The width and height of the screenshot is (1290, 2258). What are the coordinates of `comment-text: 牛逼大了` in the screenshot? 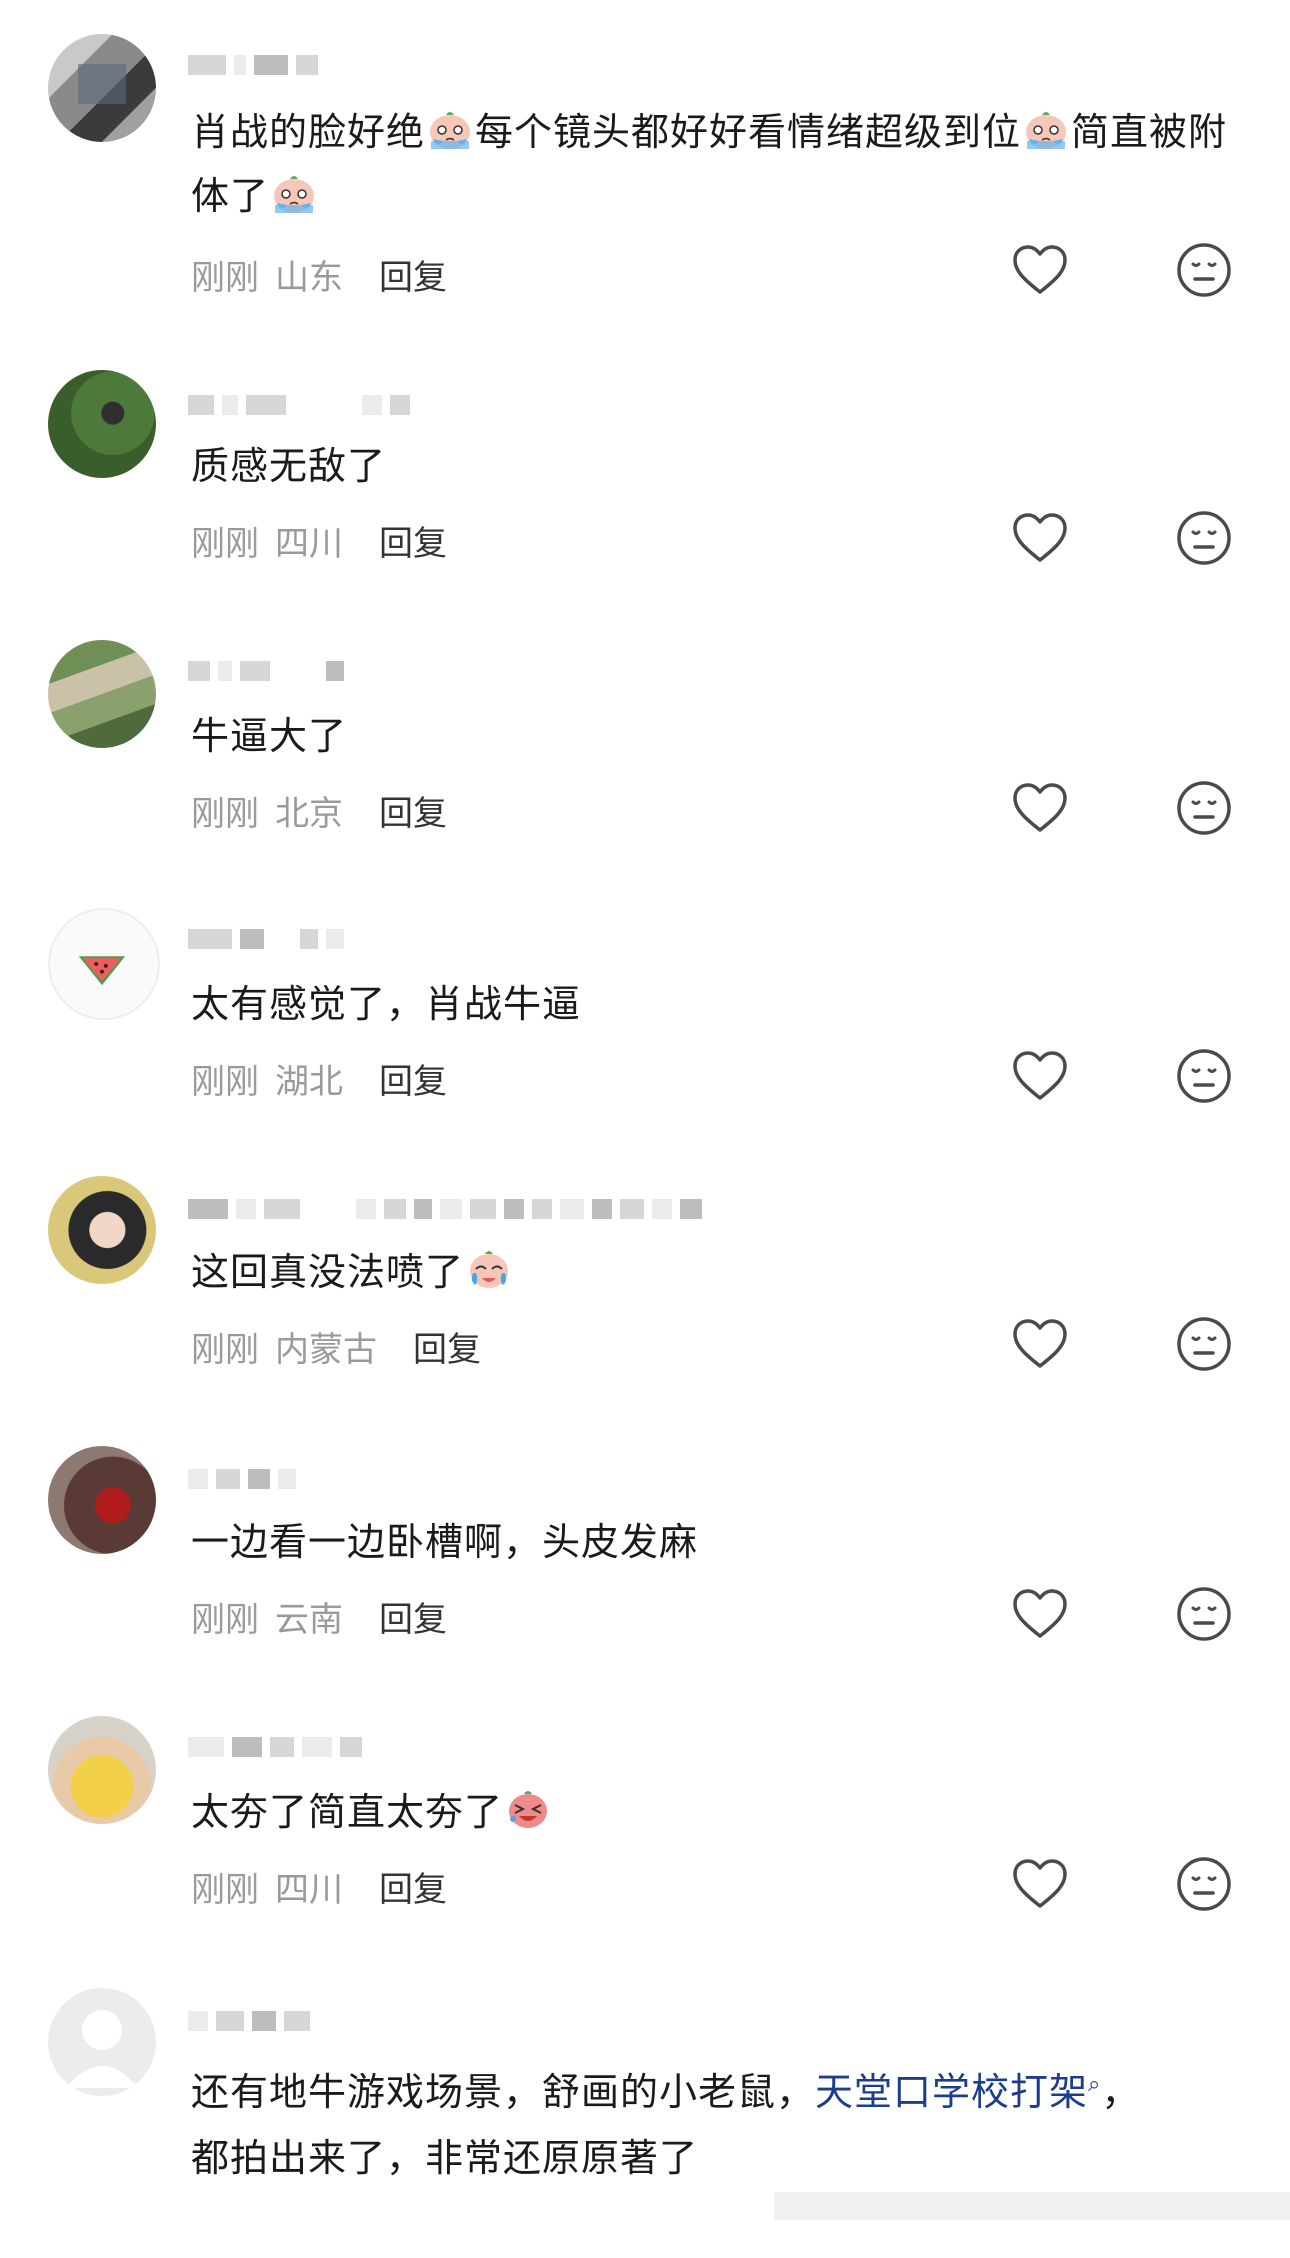 It's located at (269, 736).